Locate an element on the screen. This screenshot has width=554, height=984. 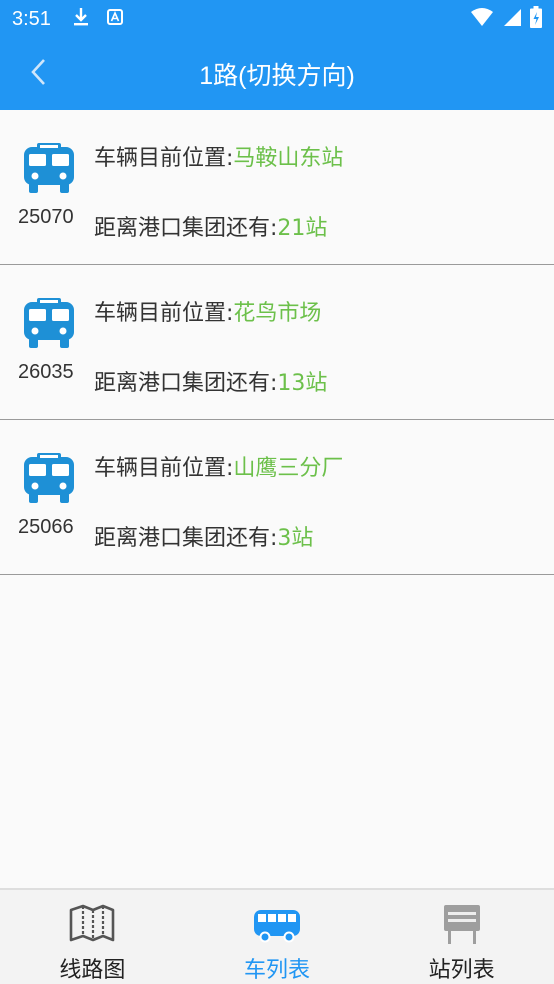
distance-line: 距离港口集团还有:21站 is located at coordinates (210, 226).